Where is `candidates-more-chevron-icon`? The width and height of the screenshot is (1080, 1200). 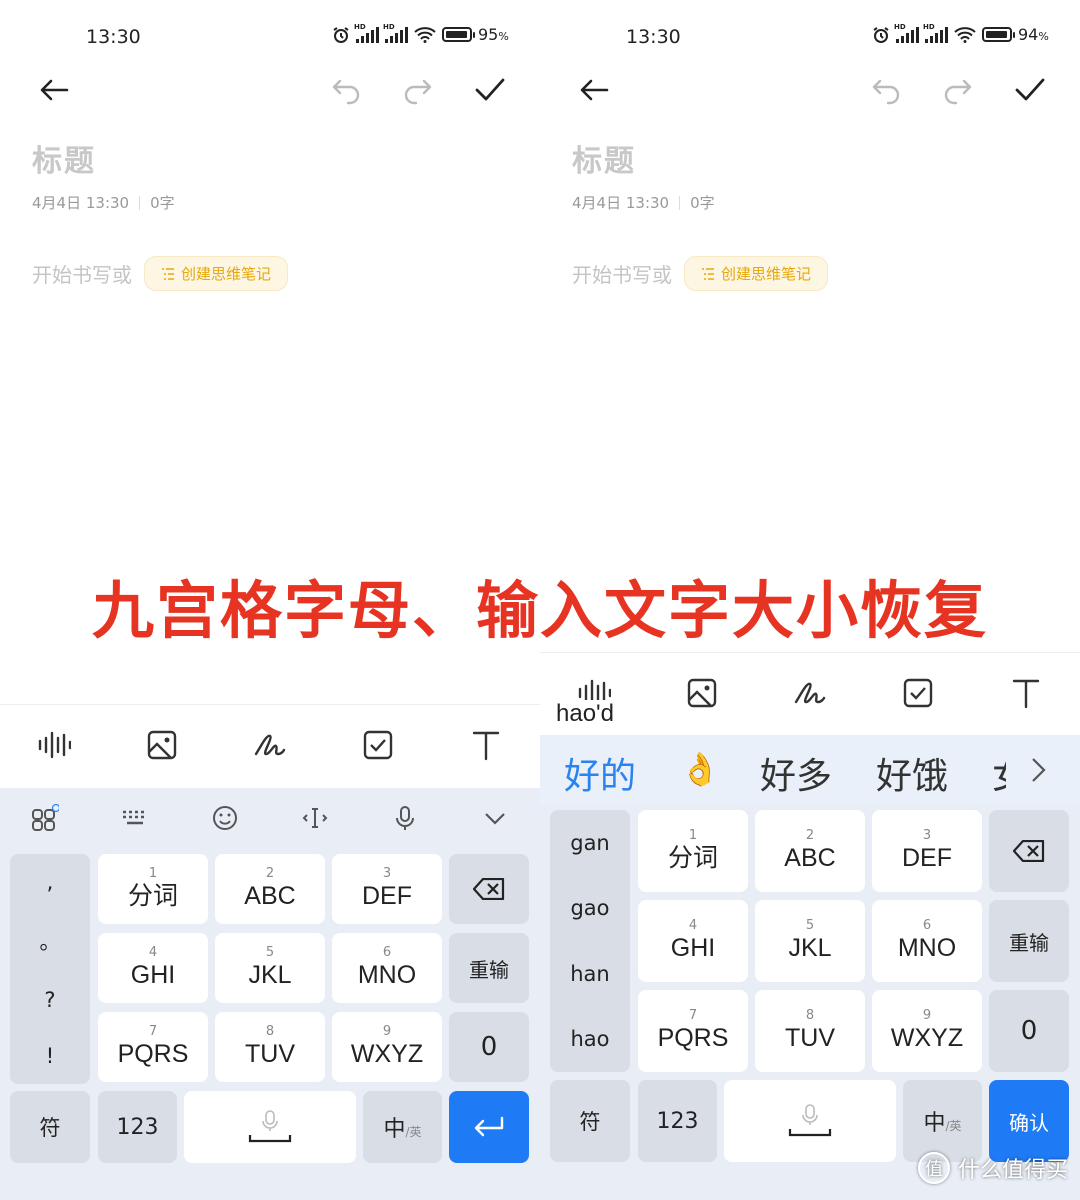
candidates-more-chevron-icon is located at coordinates (1038, 772).